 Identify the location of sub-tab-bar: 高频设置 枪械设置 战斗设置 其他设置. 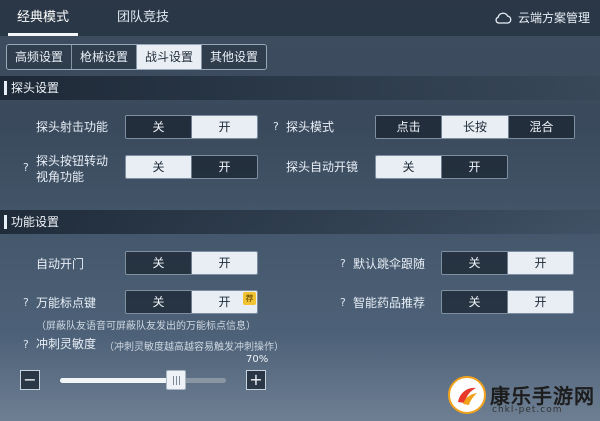
(137, 57).